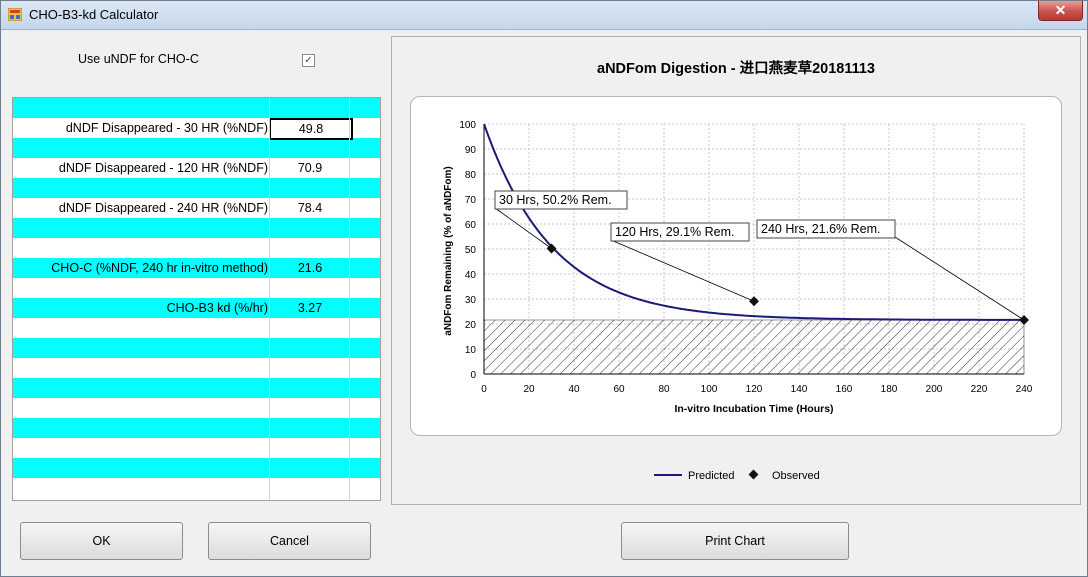  Describe the element at coordinates (15, 14) in the screenshot. I see `app-icon` at that location.